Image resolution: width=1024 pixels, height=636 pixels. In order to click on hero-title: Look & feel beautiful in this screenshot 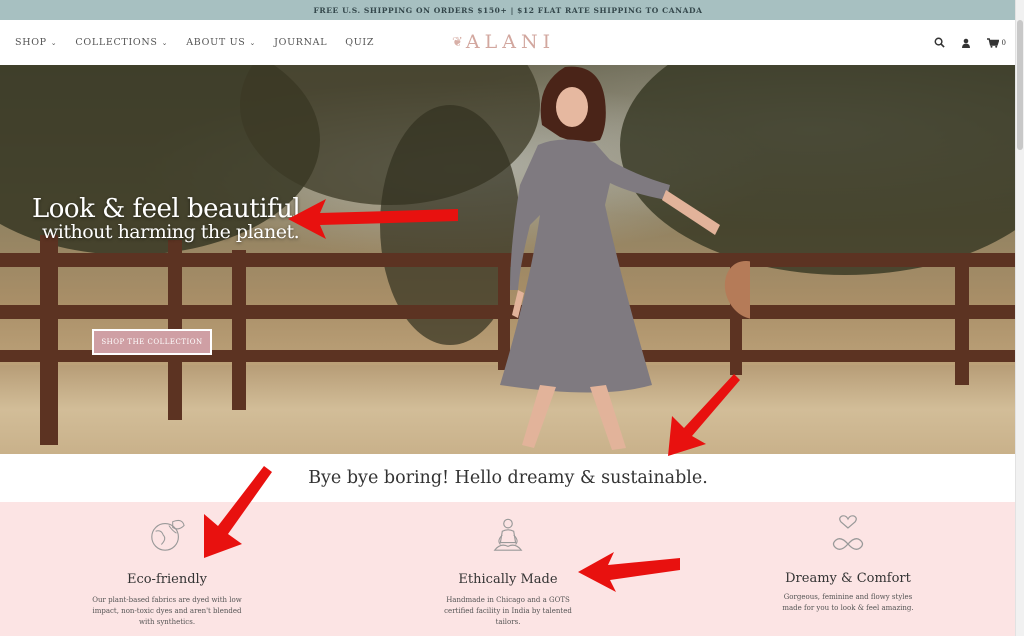, I will do `click(166, 209)`.